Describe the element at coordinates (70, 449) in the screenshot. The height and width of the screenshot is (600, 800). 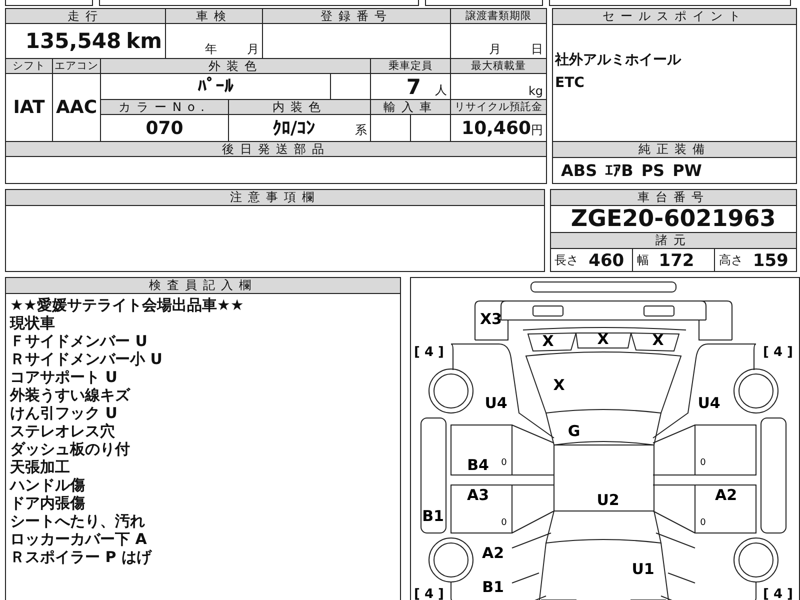
I see `inspector-note: ダッシュ板のり付` at that location.